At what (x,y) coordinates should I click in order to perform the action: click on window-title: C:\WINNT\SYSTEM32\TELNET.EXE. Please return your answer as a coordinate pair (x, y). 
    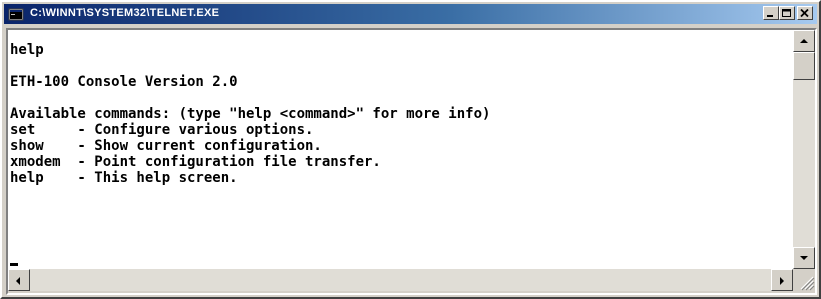
    Looking at the image, I should click on (125, 13).